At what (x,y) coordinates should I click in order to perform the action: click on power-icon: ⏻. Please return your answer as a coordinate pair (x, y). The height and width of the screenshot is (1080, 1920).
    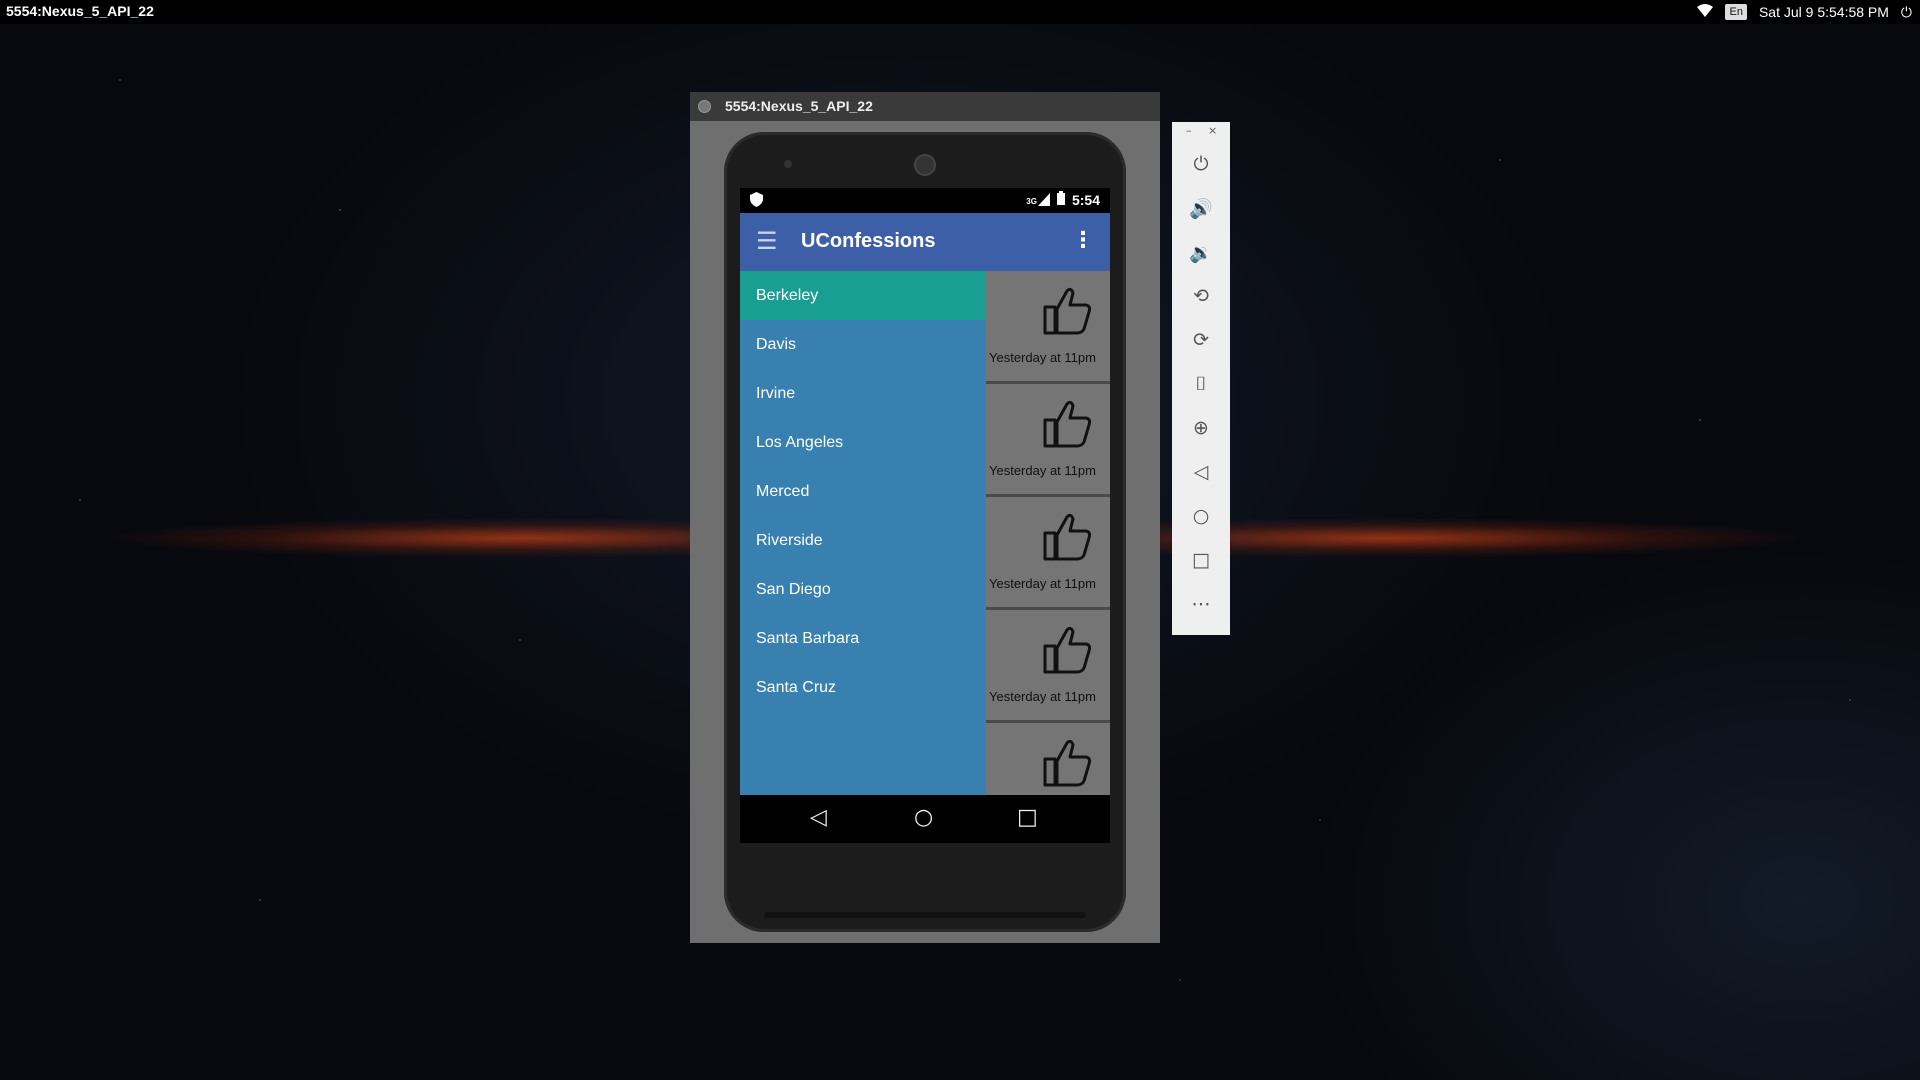
    Looking at the image, I should click on (1201, 164).